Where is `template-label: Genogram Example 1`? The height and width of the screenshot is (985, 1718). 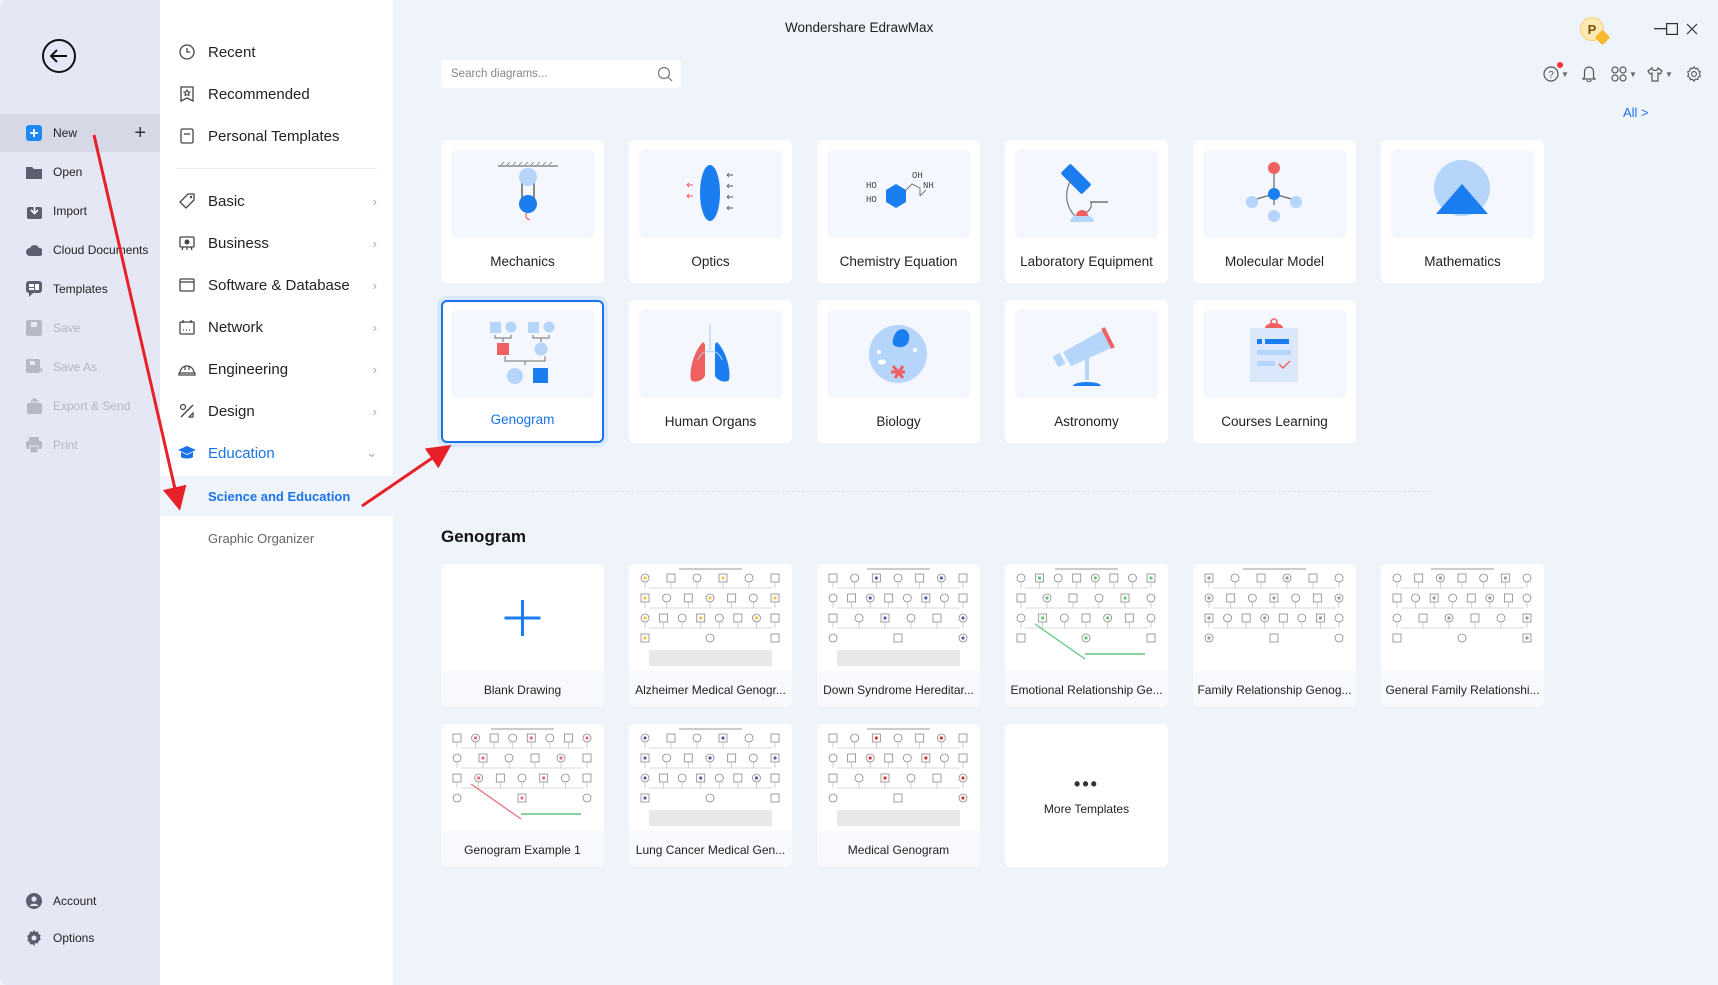
template-label: Genogram Example 1 is located at coordinates (522, 850).